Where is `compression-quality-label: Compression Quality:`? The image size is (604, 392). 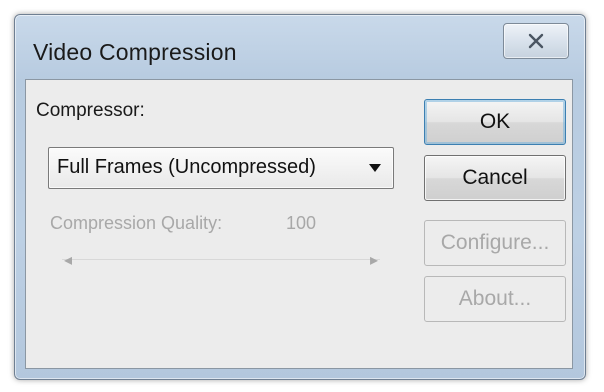
compression-quality-label: Compression Quality: is located at coordinates (136, 223).